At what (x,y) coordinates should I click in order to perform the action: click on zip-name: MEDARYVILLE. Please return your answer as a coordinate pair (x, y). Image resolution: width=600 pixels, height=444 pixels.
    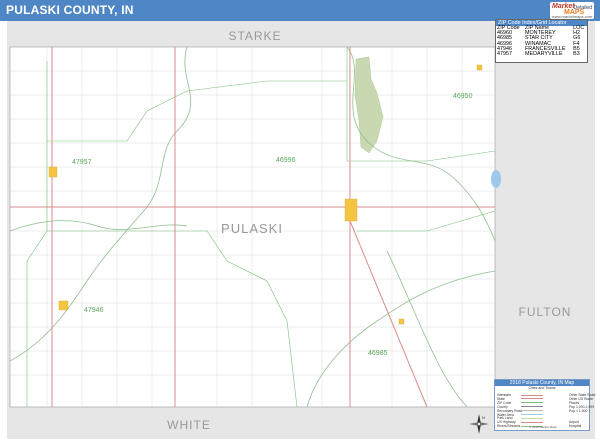
    Looking at the image, I should click on (544, 54).